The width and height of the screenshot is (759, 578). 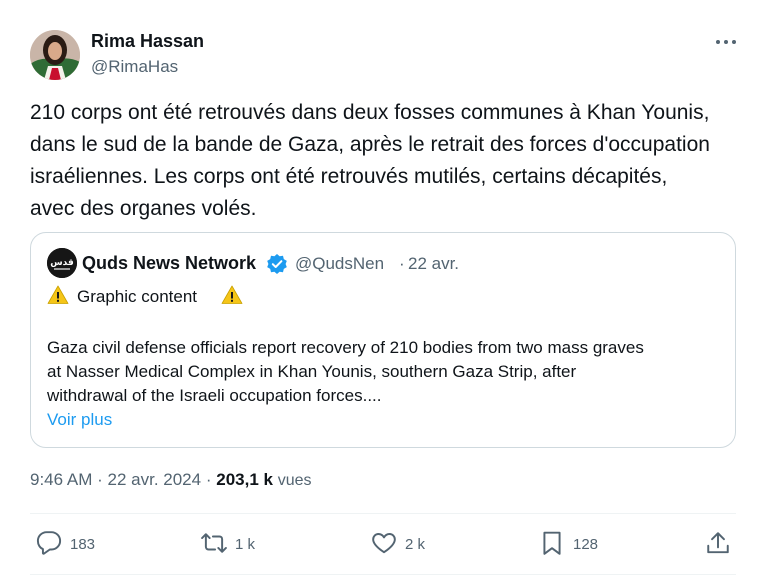 What do you see at coordinates (294, 480) in the screenshot?
I see `views-label: vues` at bounding box center [294, 480].